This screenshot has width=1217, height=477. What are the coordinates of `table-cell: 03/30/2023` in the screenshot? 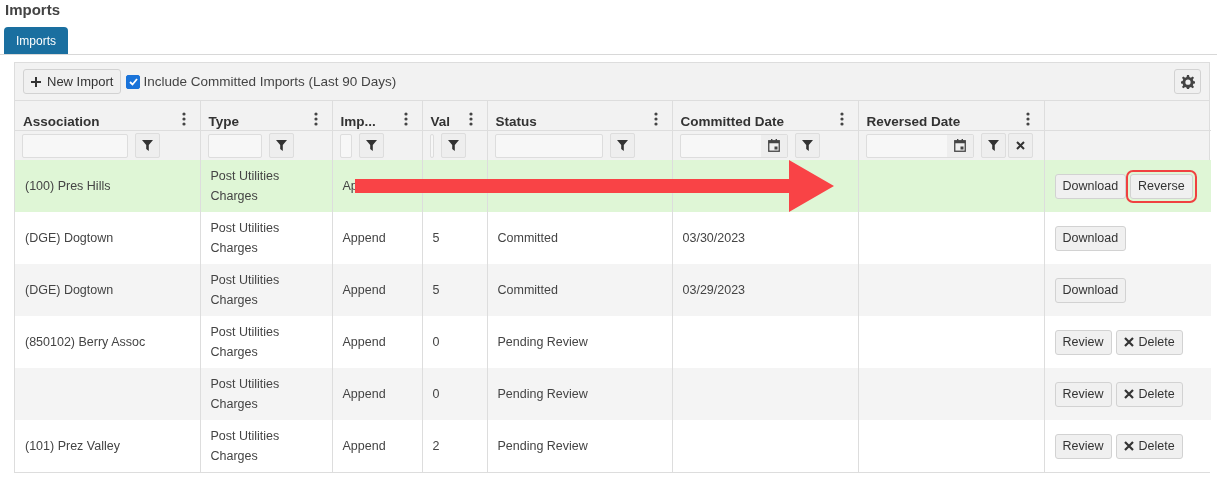 It's located at (765, 238).